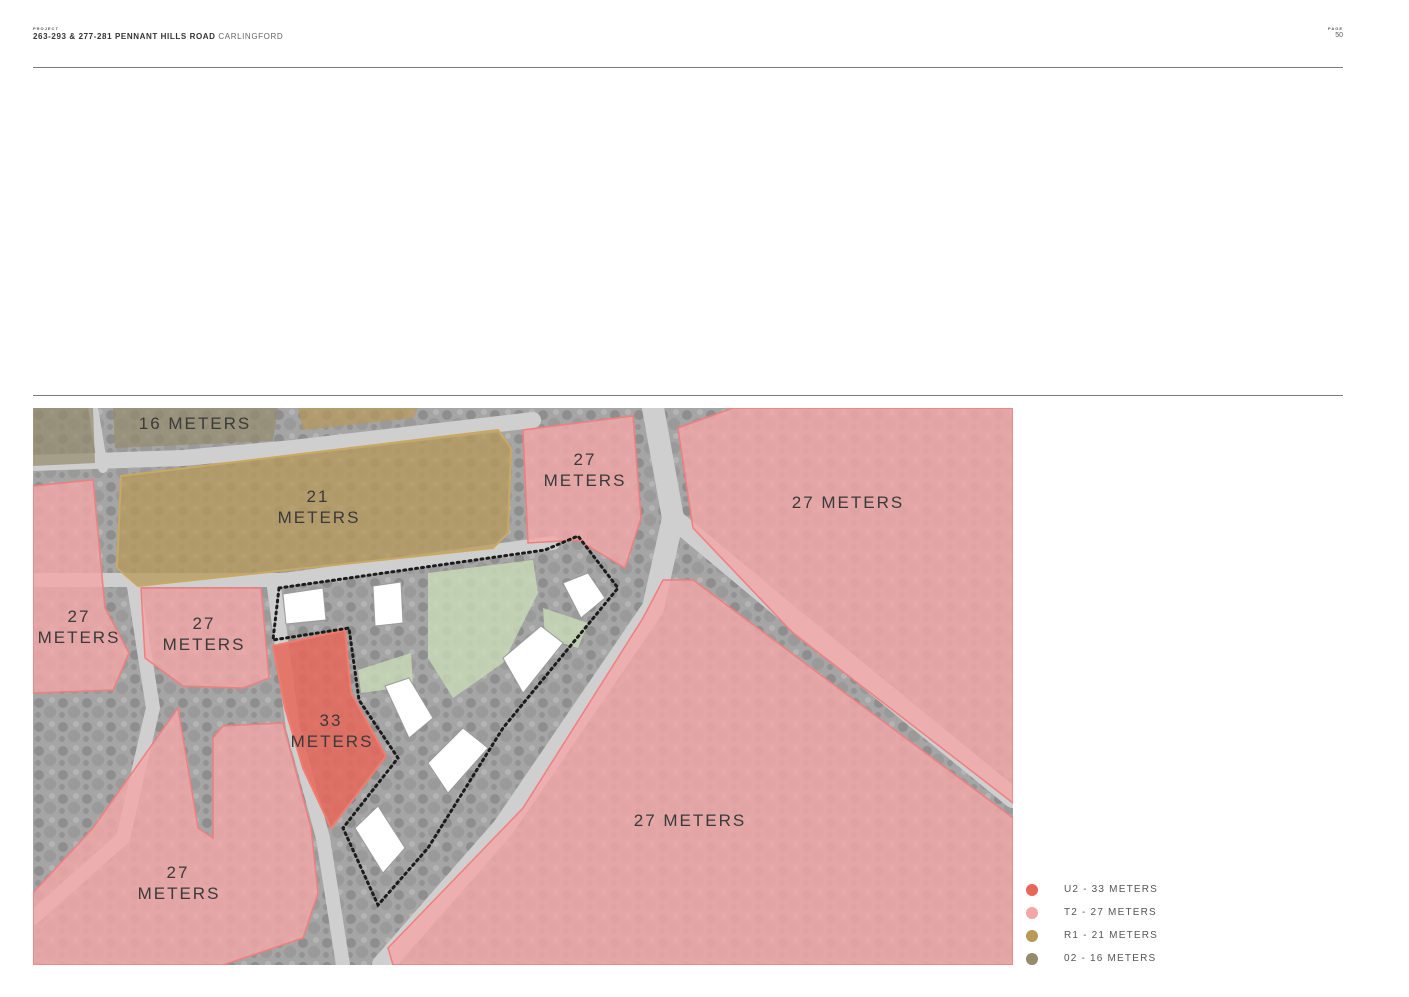  Describe the element at coordinates (585, 459) in the screenshot. I see `label-27-top-mid-number: 27` at that location.